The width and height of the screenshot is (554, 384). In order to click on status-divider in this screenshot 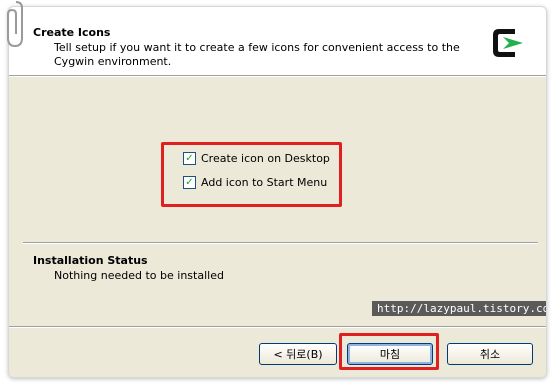, I will do `click(280, 243)`.